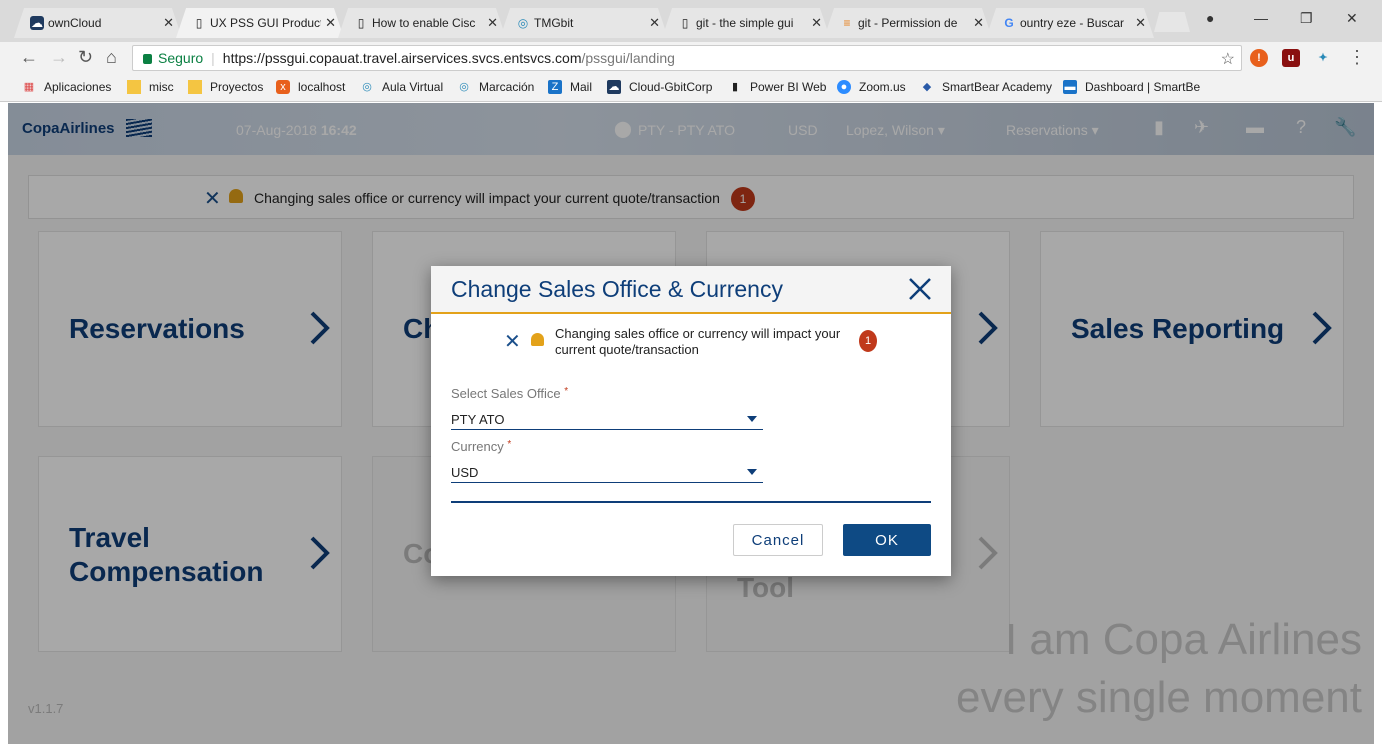 This screenshot has width=1382, height=744. What do you see at coordinates (310, 87) in the screenshot?
I see `bookmark-localhost: x localhost` at bounding box center [310, 87].